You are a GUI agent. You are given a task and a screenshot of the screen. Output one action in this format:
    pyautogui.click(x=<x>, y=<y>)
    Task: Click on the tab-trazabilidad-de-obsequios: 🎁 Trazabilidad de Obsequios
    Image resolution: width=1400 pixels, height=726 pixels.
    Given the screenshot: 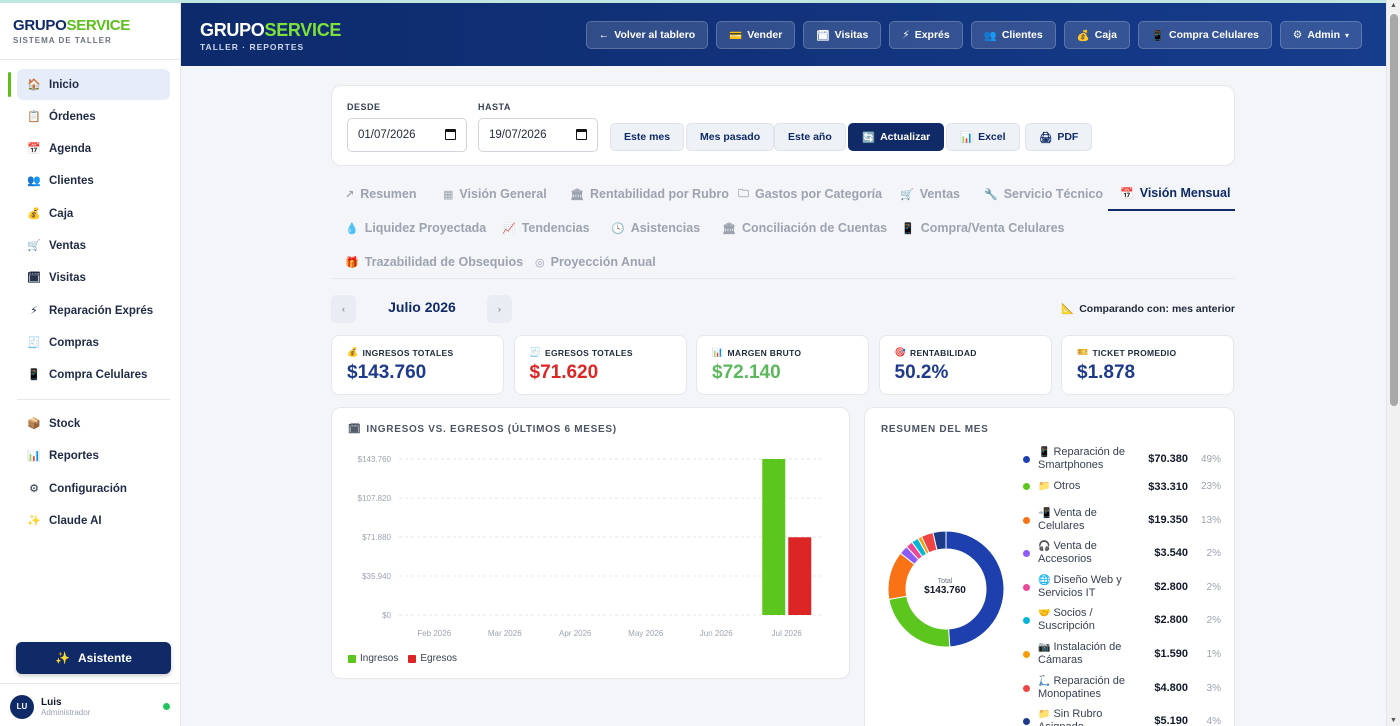 What is the action you would take?
    pyautogui.click(x=434, y=262)
    